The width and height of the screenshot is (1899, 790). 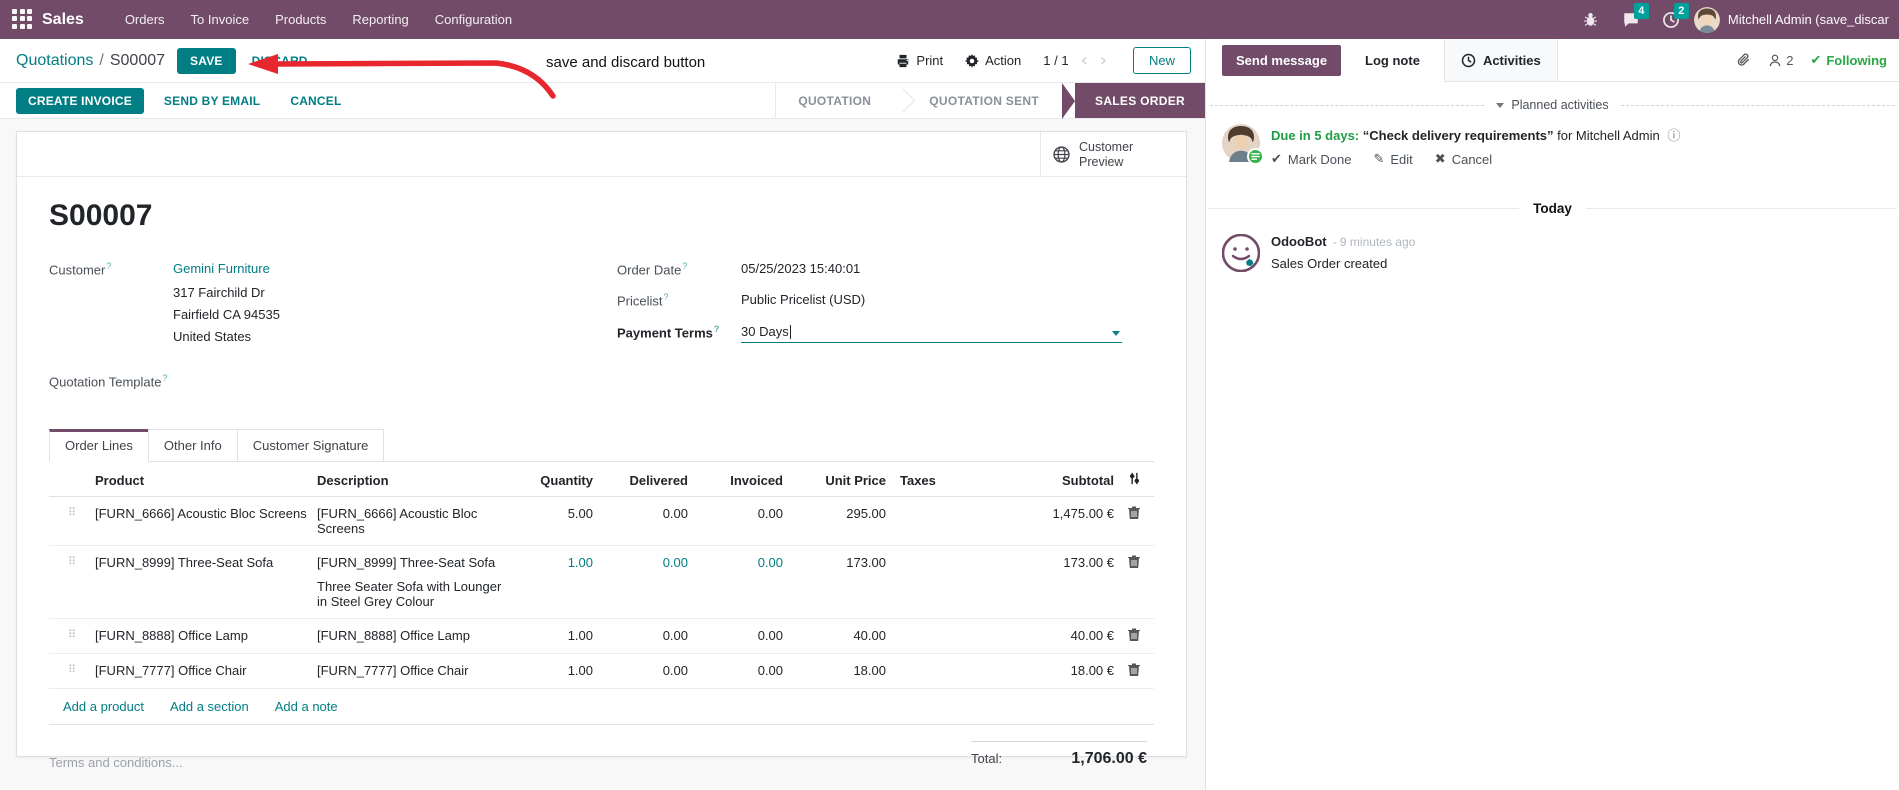 I want to click on nav-item-configuration: Configuration, so click(x=473, y=19).